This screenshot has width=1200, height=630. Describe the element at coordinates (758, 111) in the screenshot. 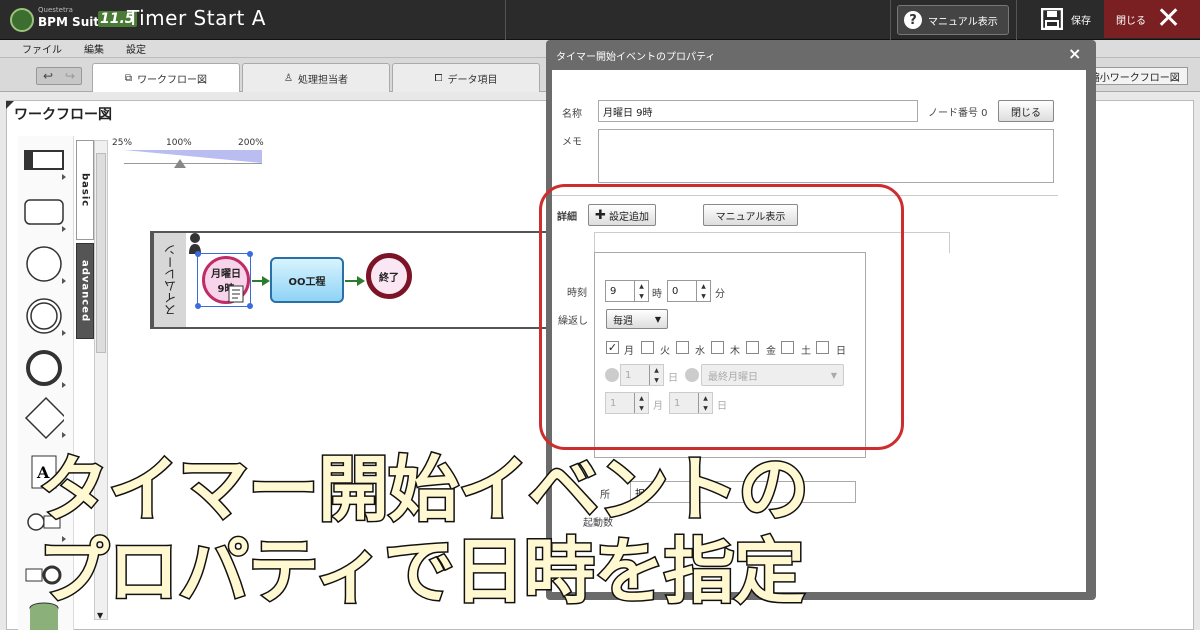

I see `name-input: 月曜日 9時` at that location.